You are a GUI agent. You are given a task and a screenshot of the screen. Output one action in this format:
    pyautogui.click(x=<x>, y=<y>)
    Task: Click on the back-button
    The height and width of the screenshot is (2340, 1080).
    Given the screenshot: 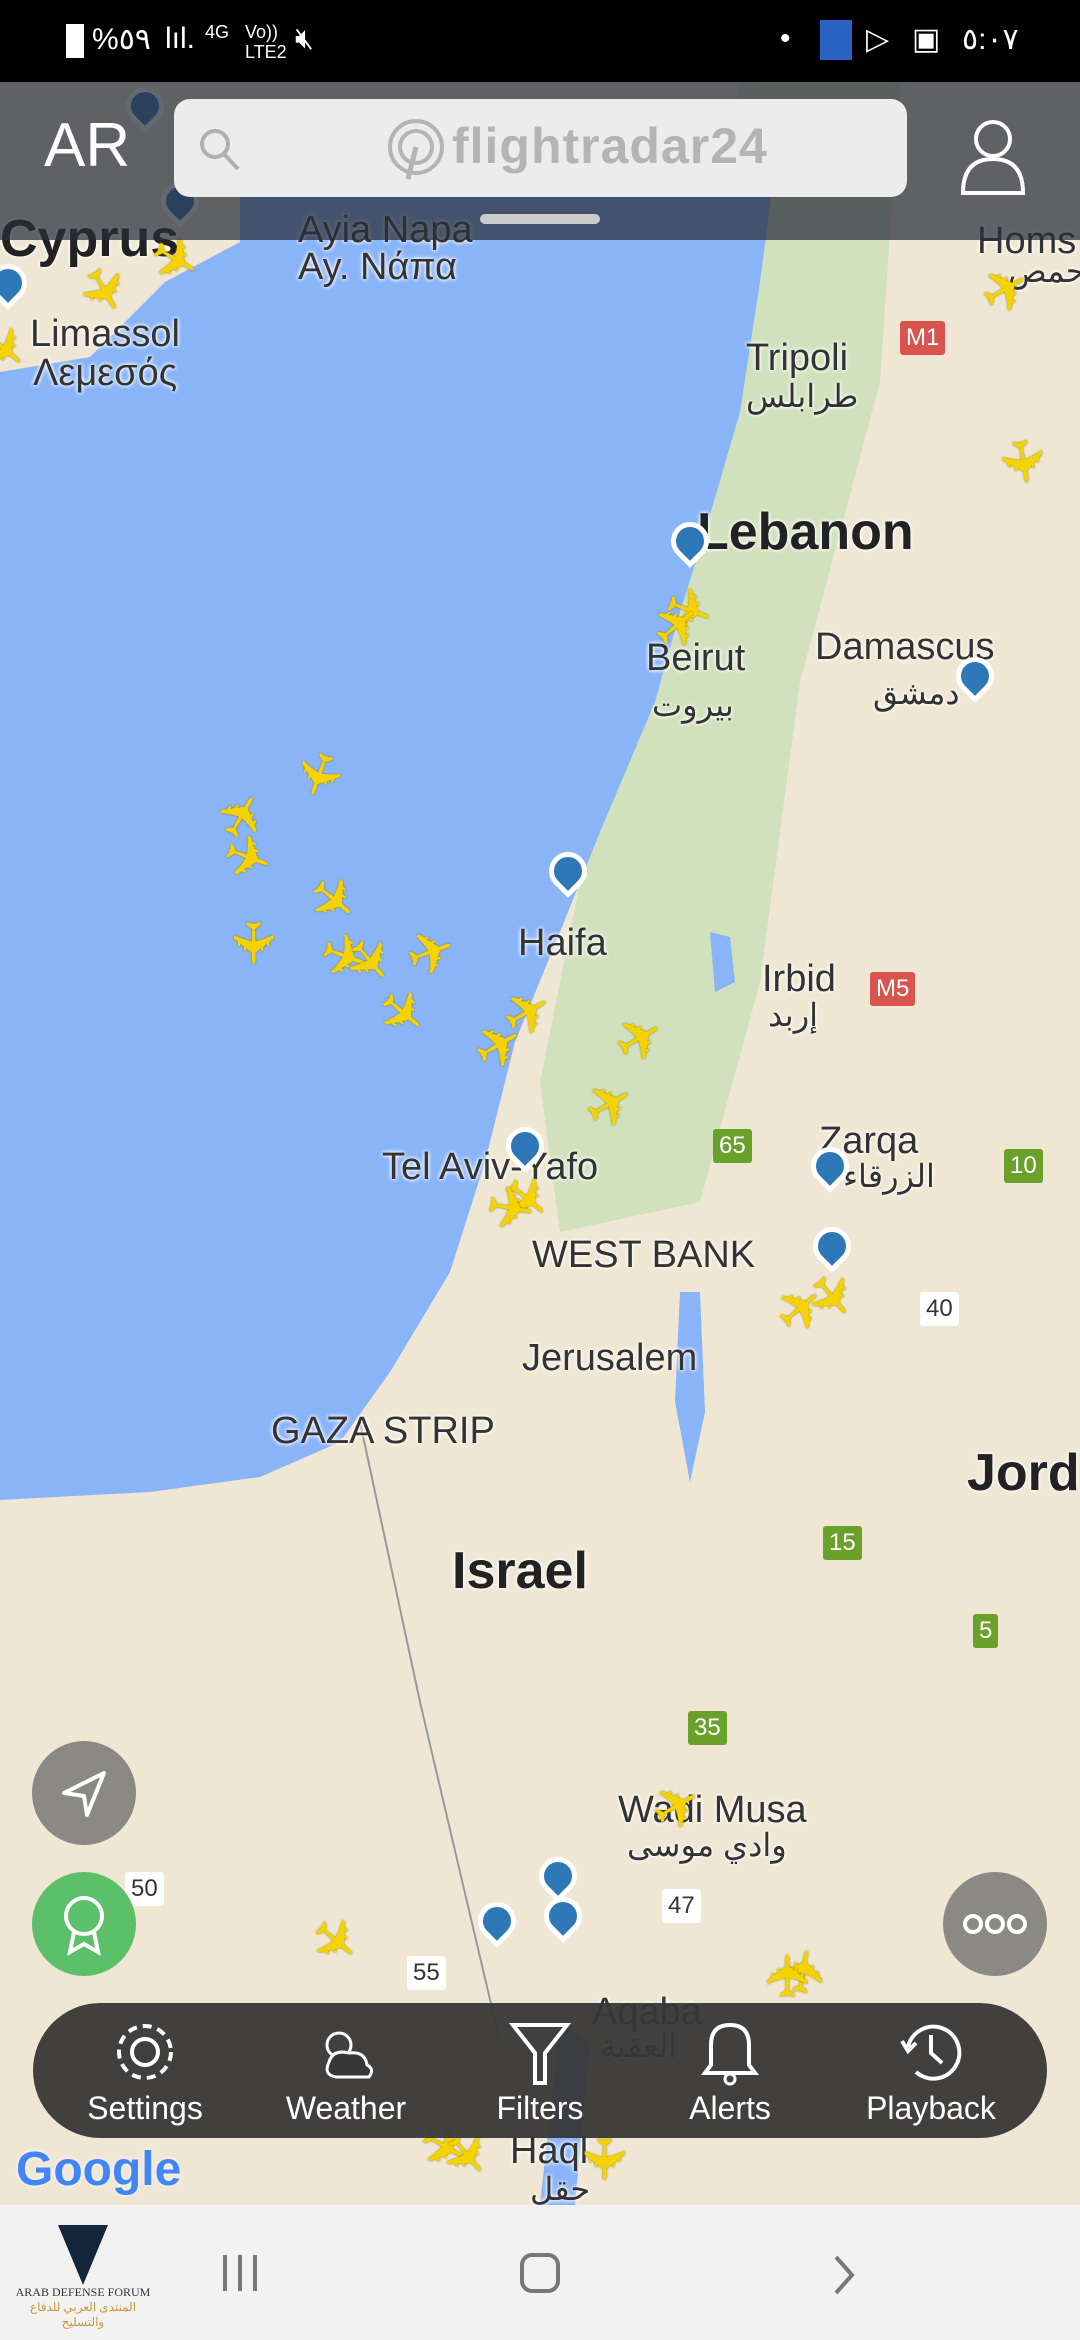 What is the action you would take?
    pyautogui.click(x=845, y=2275)
    